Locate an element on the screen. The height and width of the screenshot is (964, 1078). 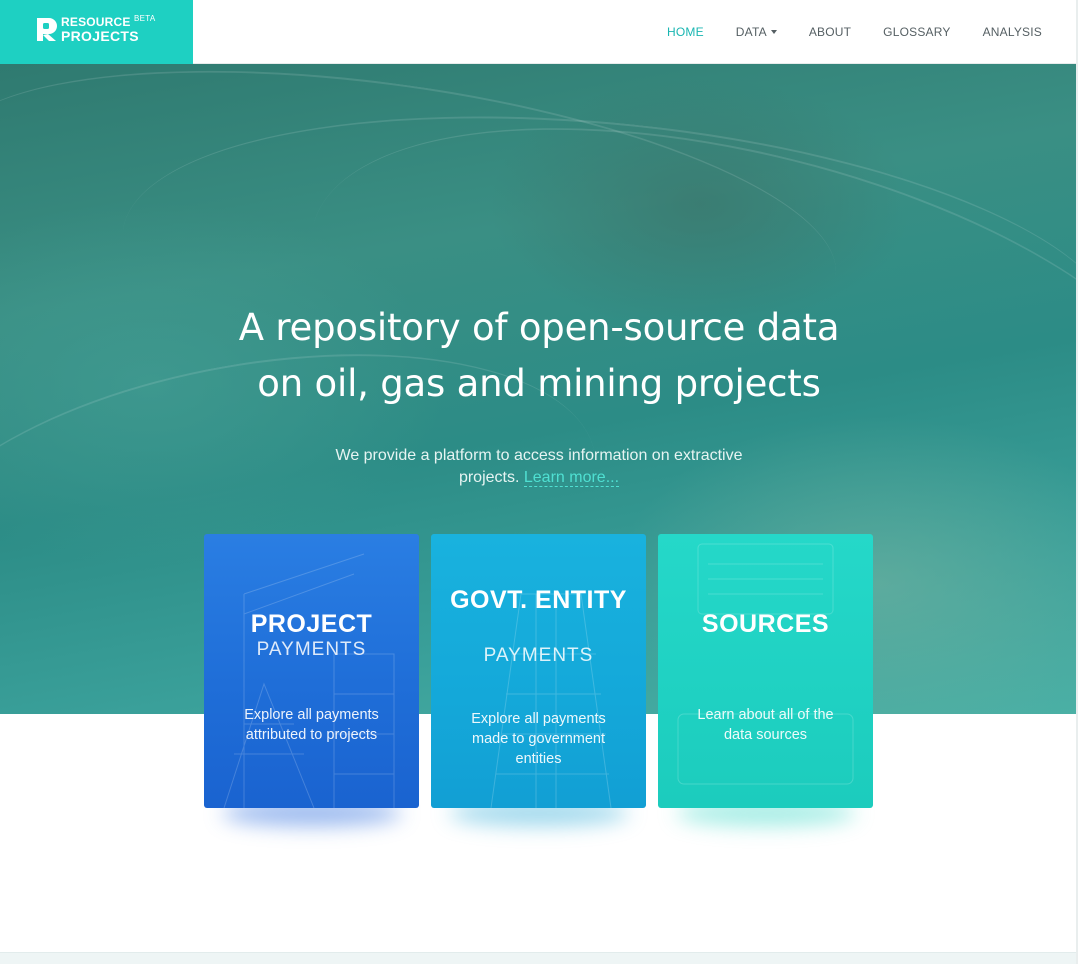
nav-home-label: HOME is located at coordinates (685, 32).